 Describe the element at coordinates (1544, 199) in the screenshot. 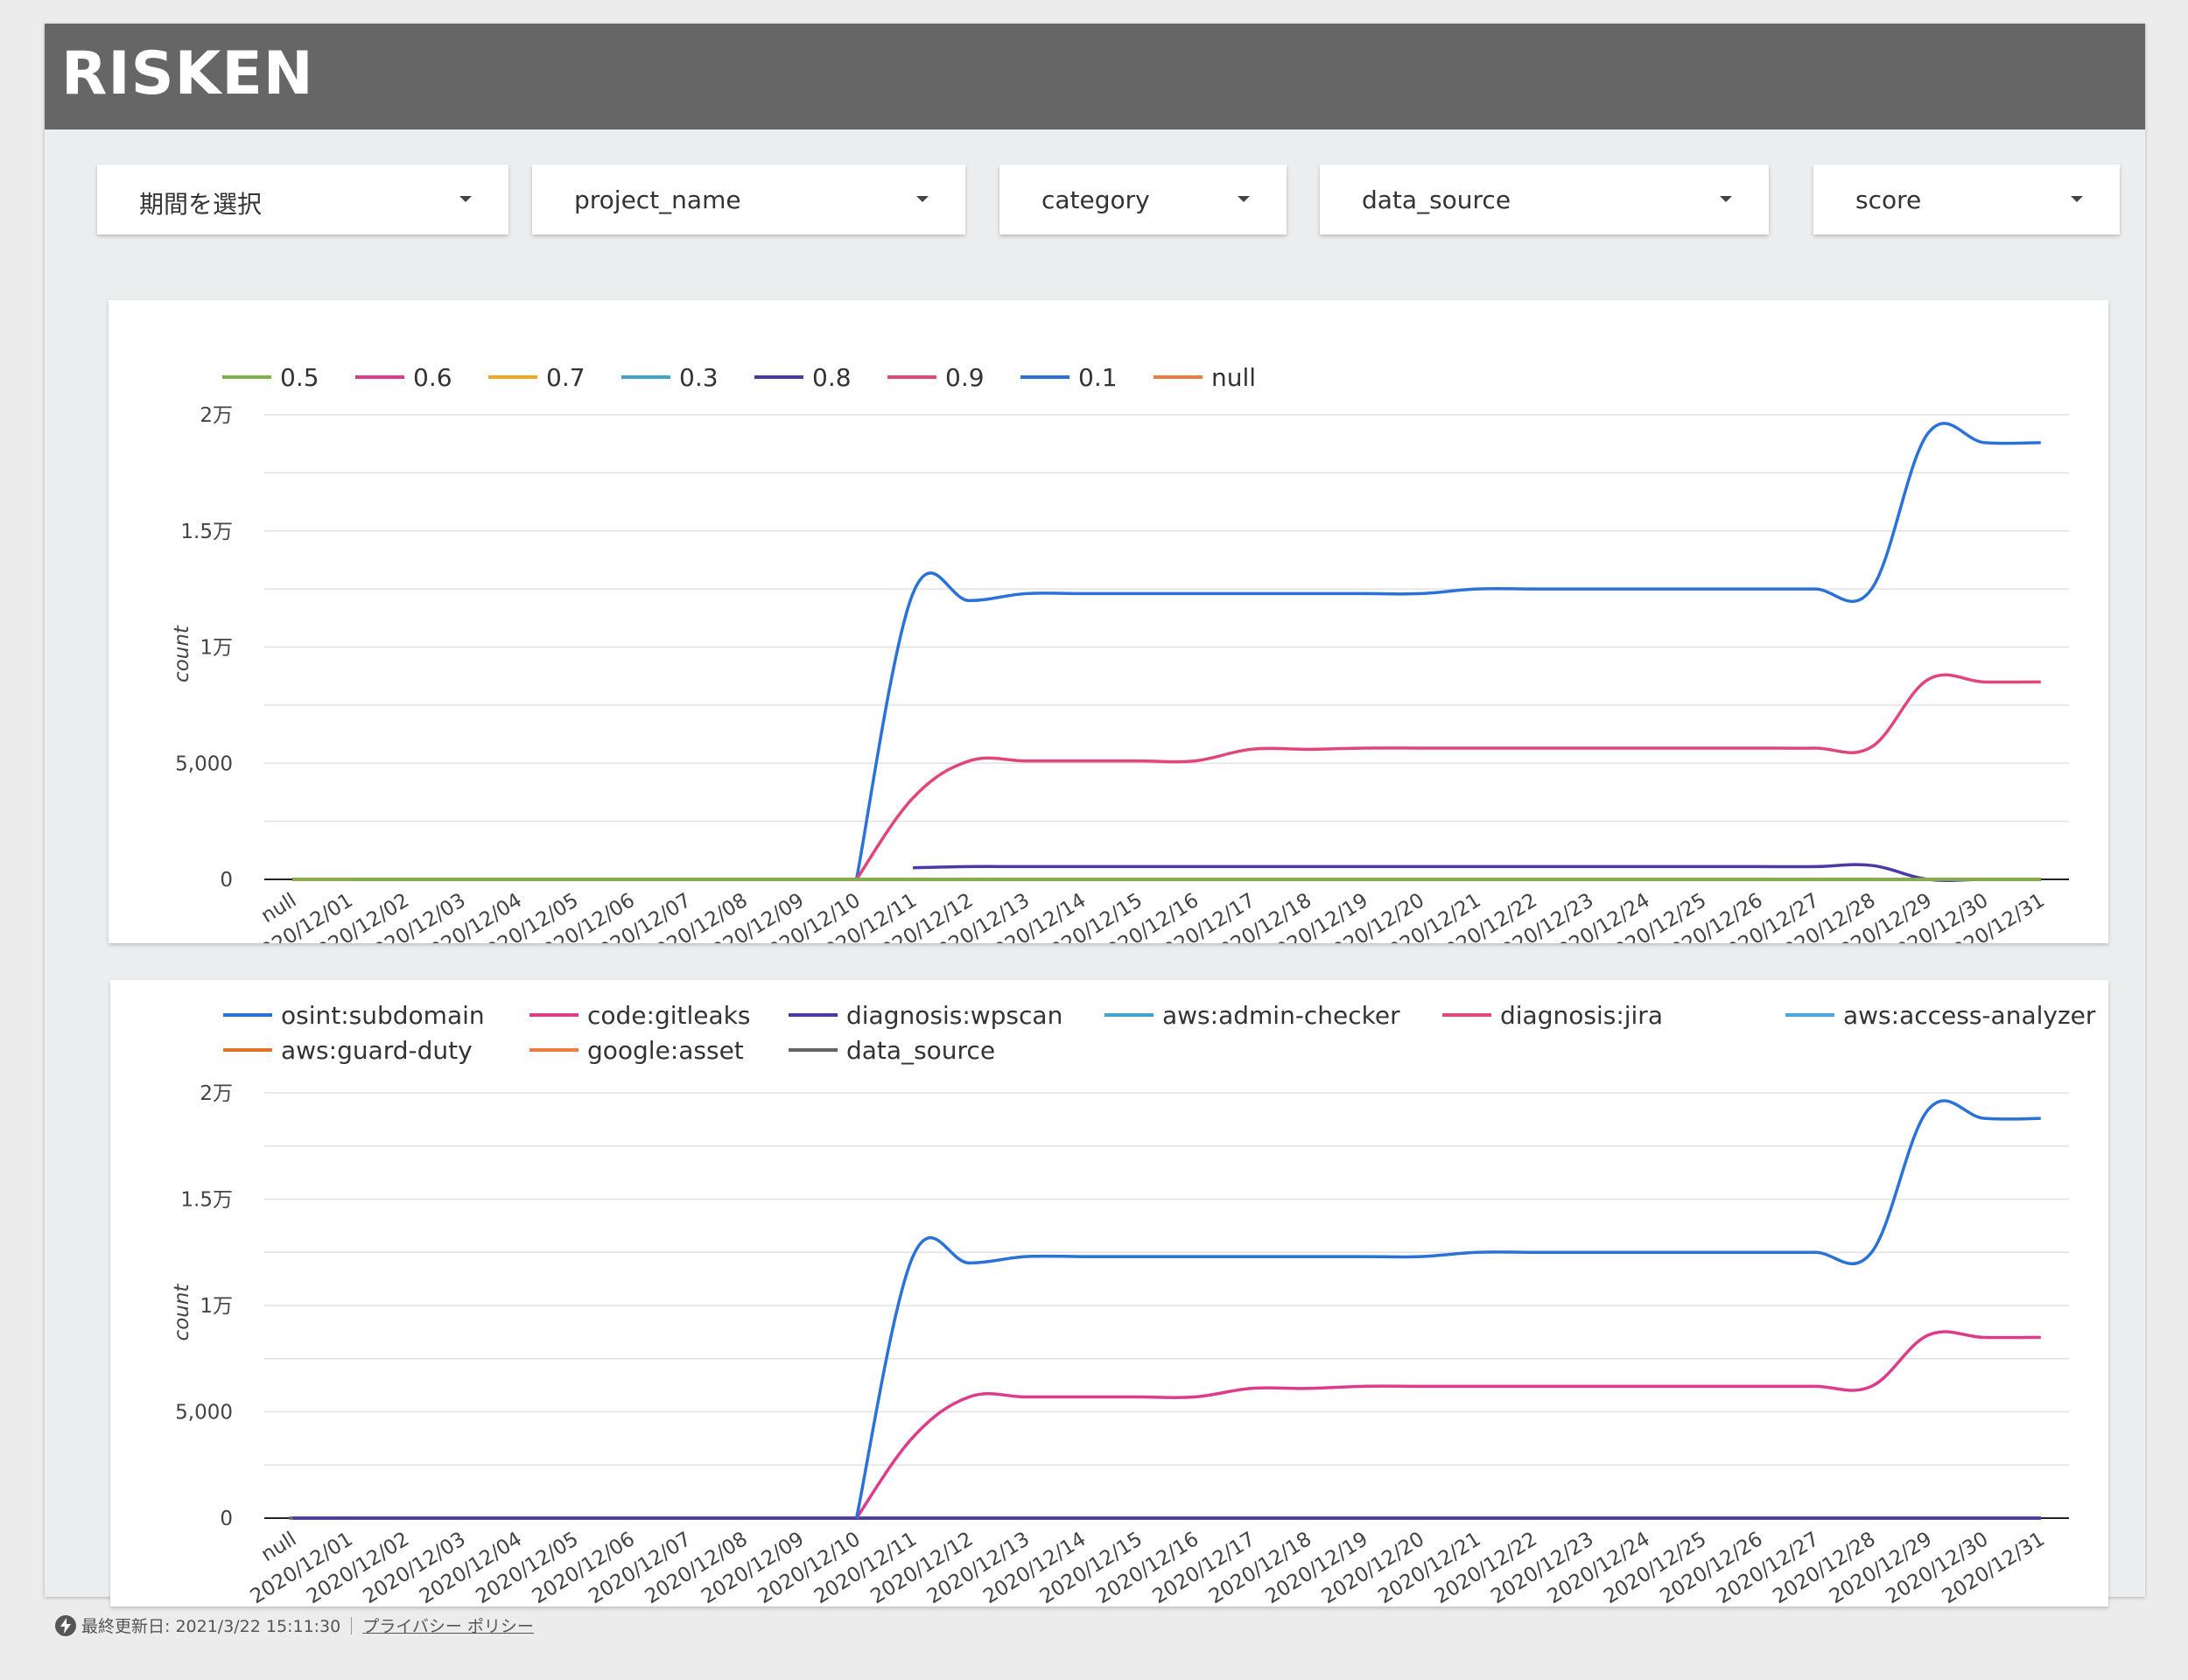

I see `data-source-filter: data_source` at that location.